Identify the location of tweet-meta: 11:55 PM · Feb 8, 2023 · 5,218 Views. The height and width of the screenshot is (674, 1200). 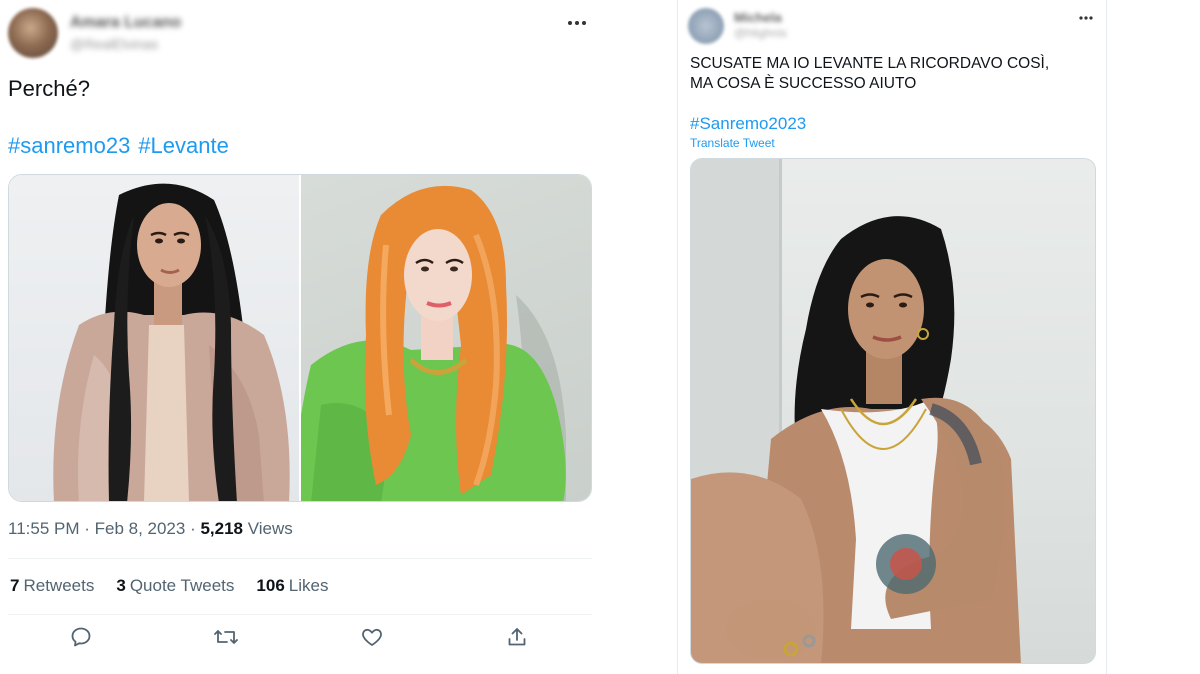
(150, 529).